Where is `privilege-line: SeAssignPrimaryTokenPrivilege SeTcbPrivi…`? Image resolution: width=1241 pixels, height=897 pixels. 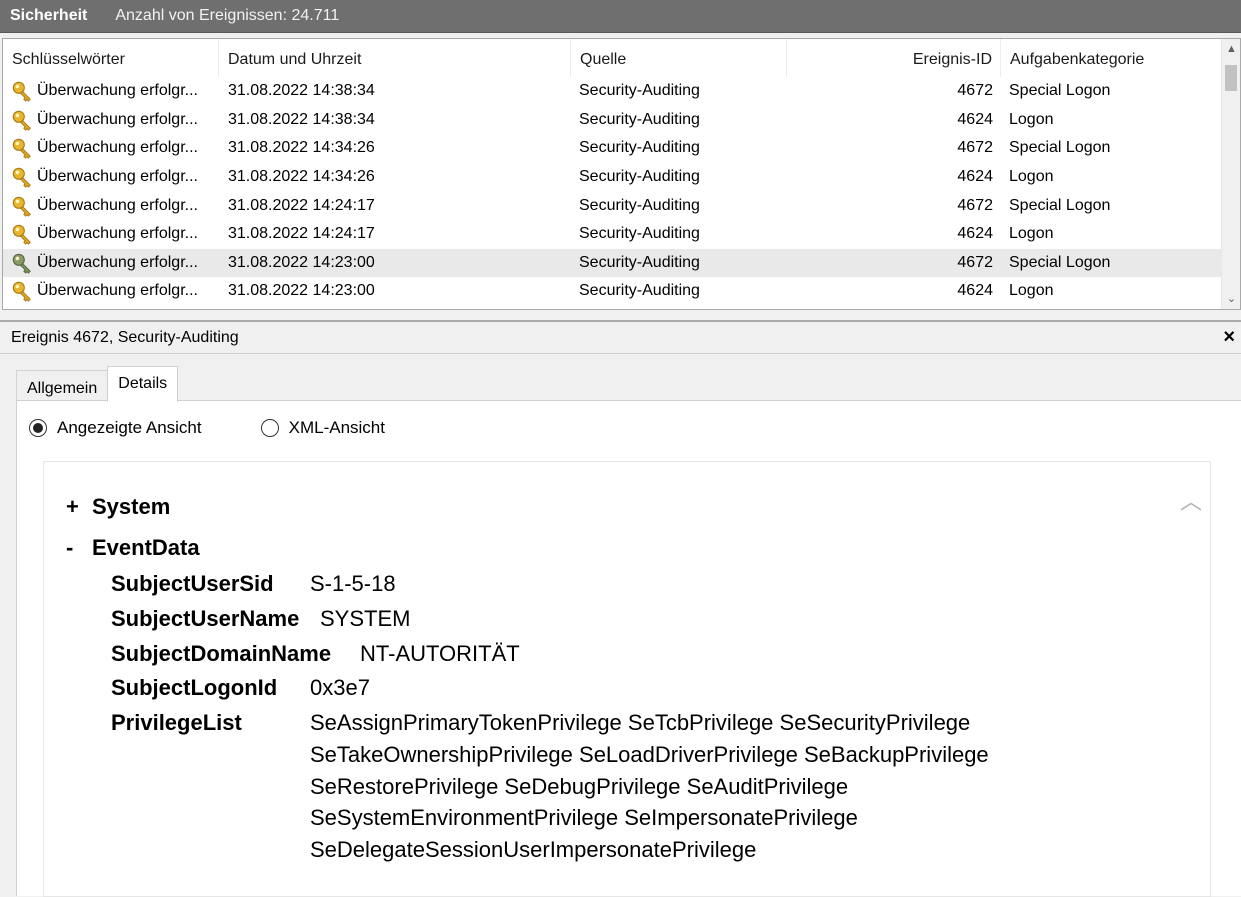
privilege-line: SeAssignPrimaryTokenPrivilege SeTcbPrivi… is located at coordinates (640, 722).